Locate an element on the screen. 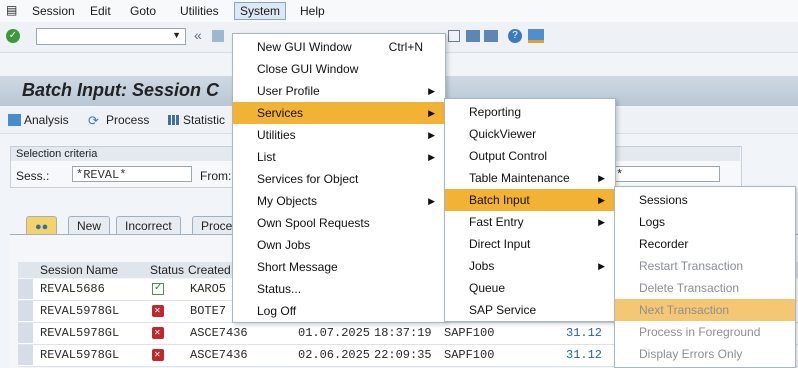 This screenshot has height=368, width=798. menu-sap-service: SAP Service is located at coordinates (530, 310).